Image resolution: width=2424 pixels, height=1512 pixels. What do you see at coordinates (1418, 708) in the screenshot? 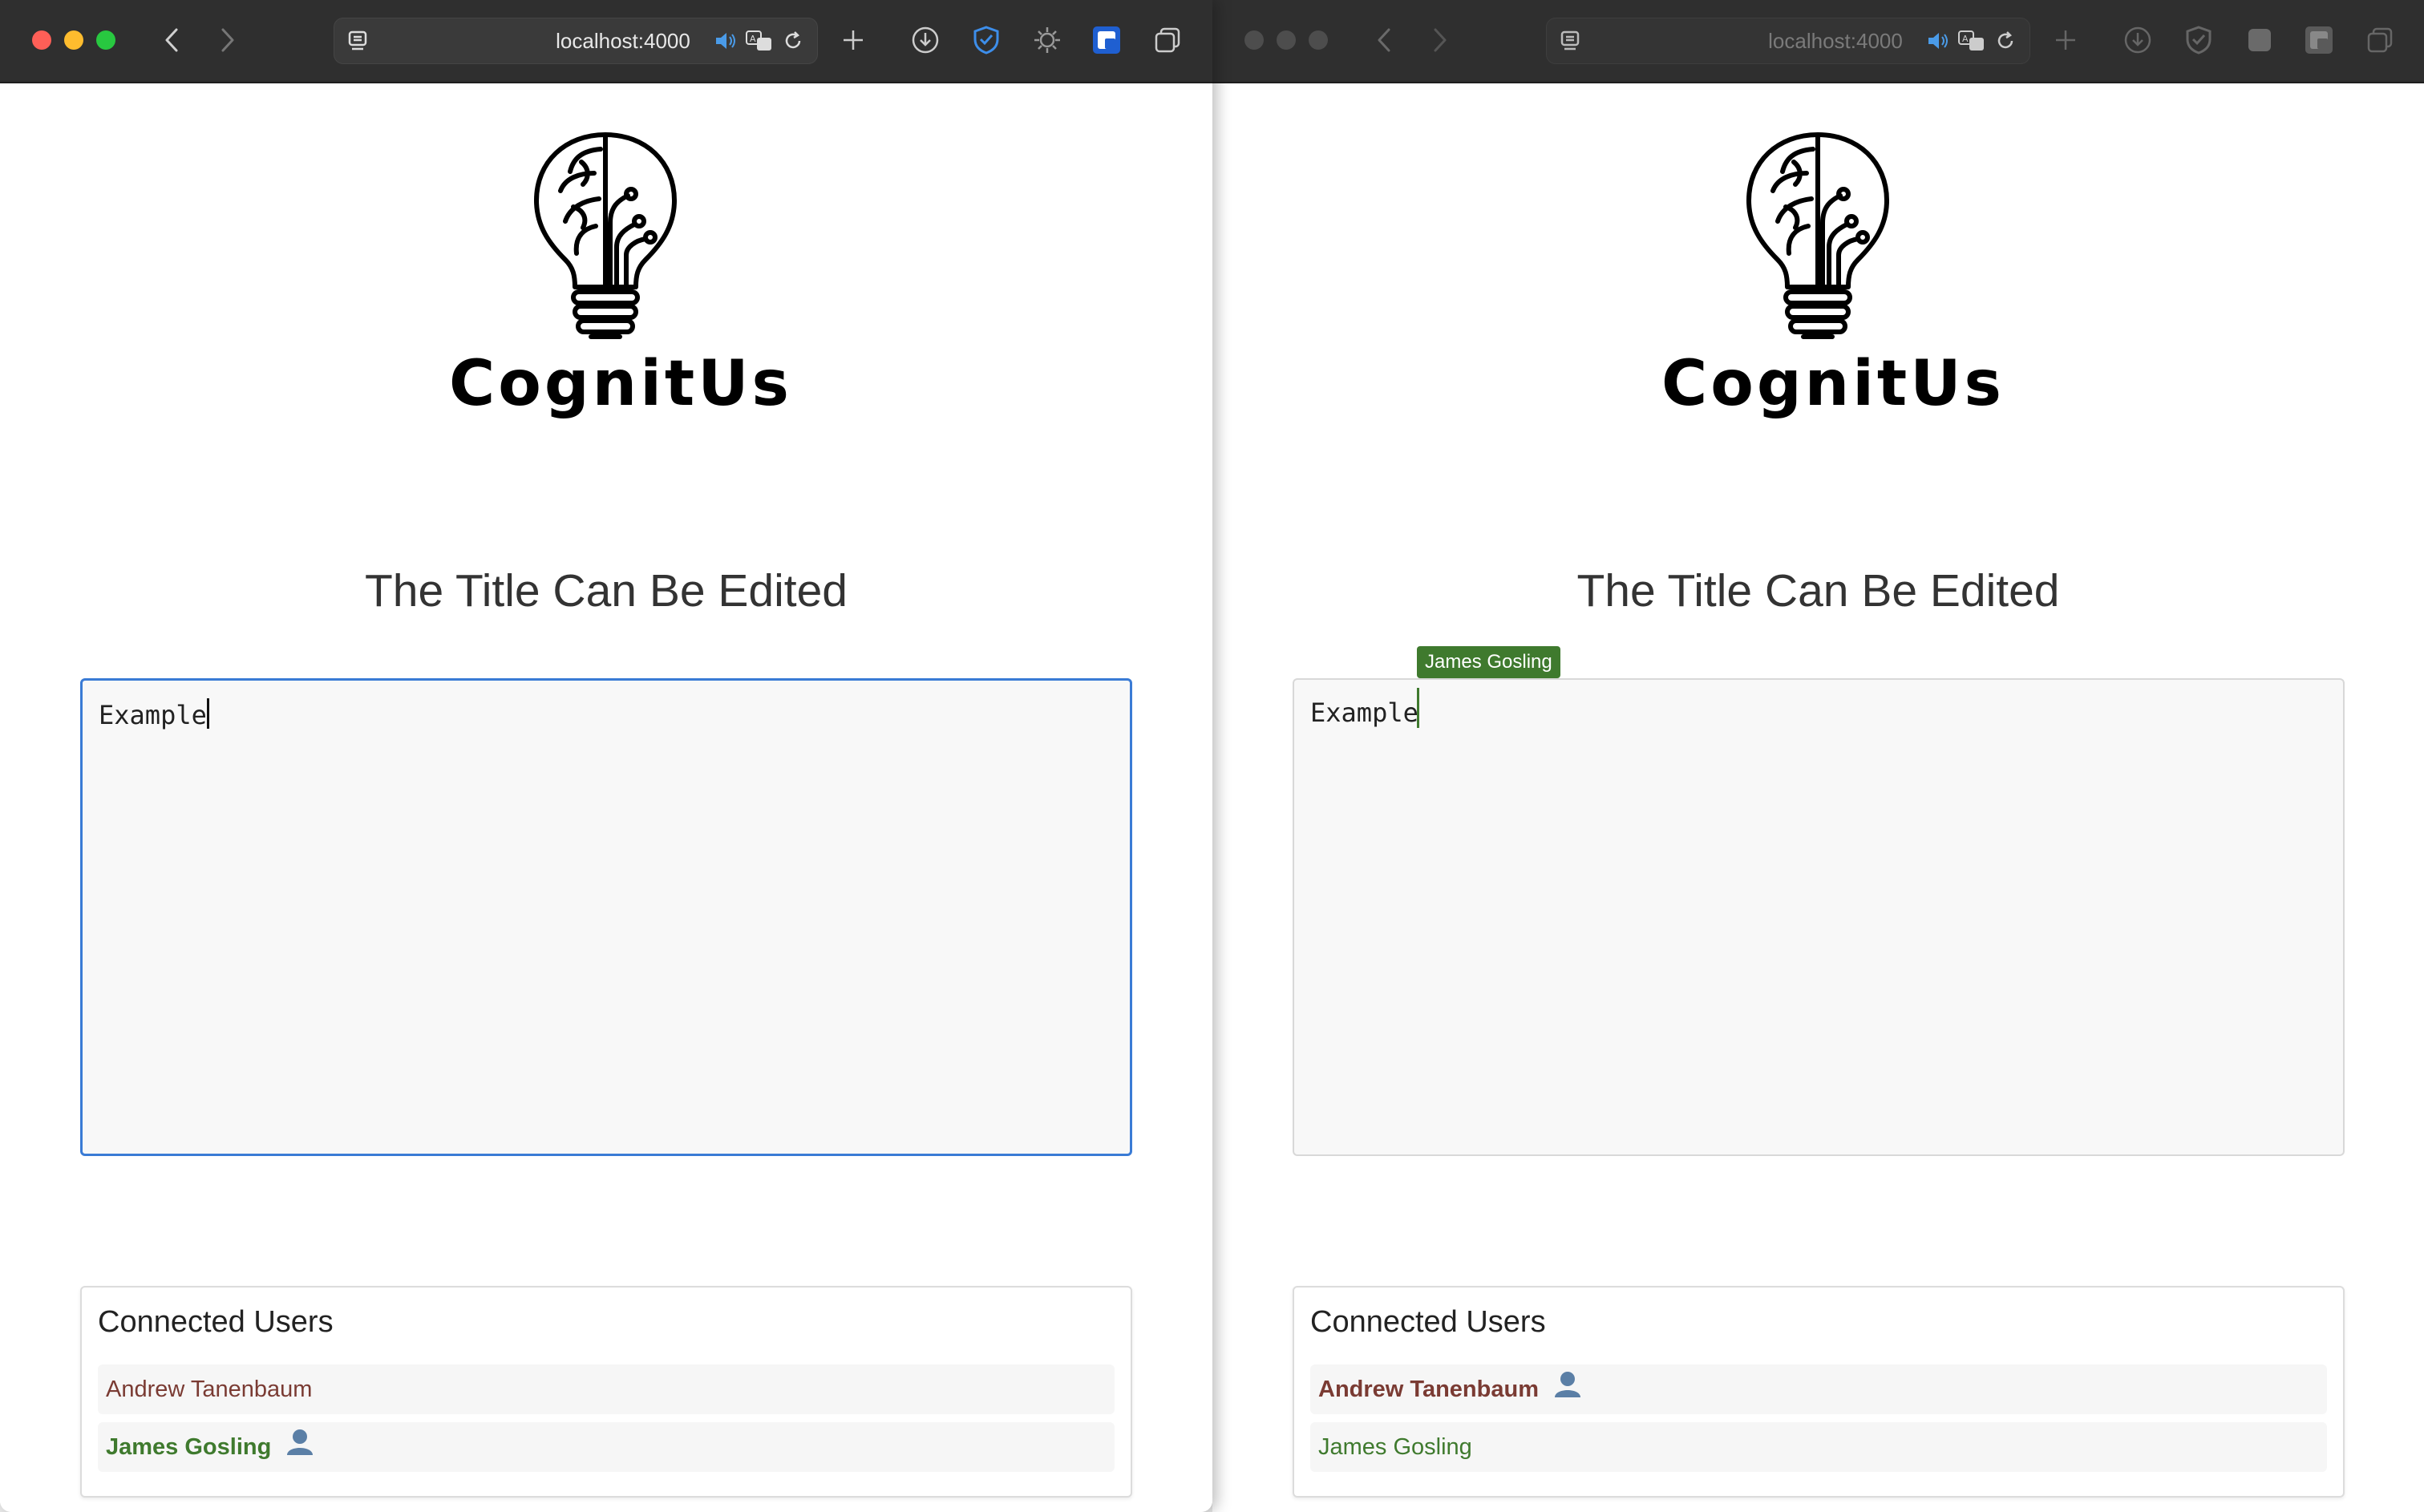
I see `remote-cursor` at bounding box center [1418, 708].